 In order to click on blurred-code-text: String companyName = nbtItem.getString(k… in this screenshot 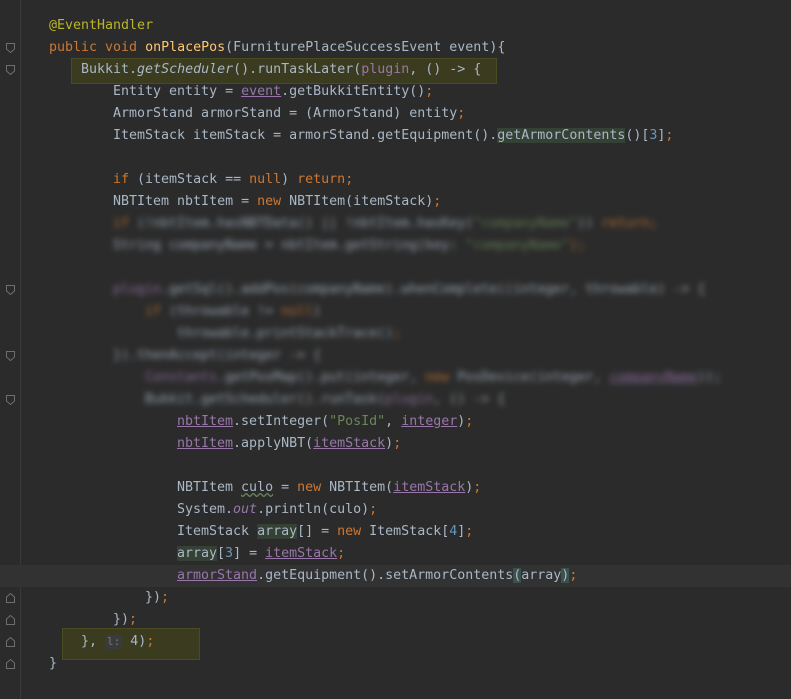, I will do `click(349, 246)`.